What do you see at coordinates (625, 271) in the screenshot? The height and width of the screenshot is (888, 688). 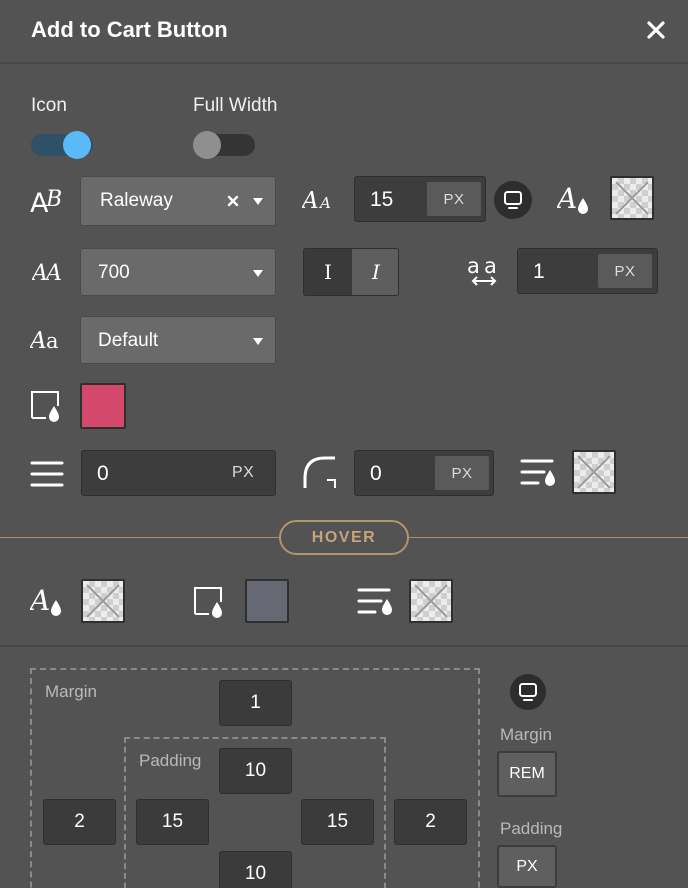 I see `letter-spacing-unit: PX` at bounding box center [625, 271].